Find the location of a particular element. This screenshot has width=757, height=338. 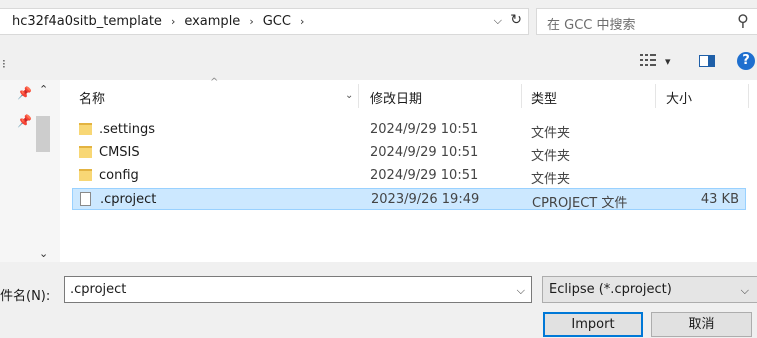

filename-field: .cproject ⌵ is located at coordinates (298, 289).